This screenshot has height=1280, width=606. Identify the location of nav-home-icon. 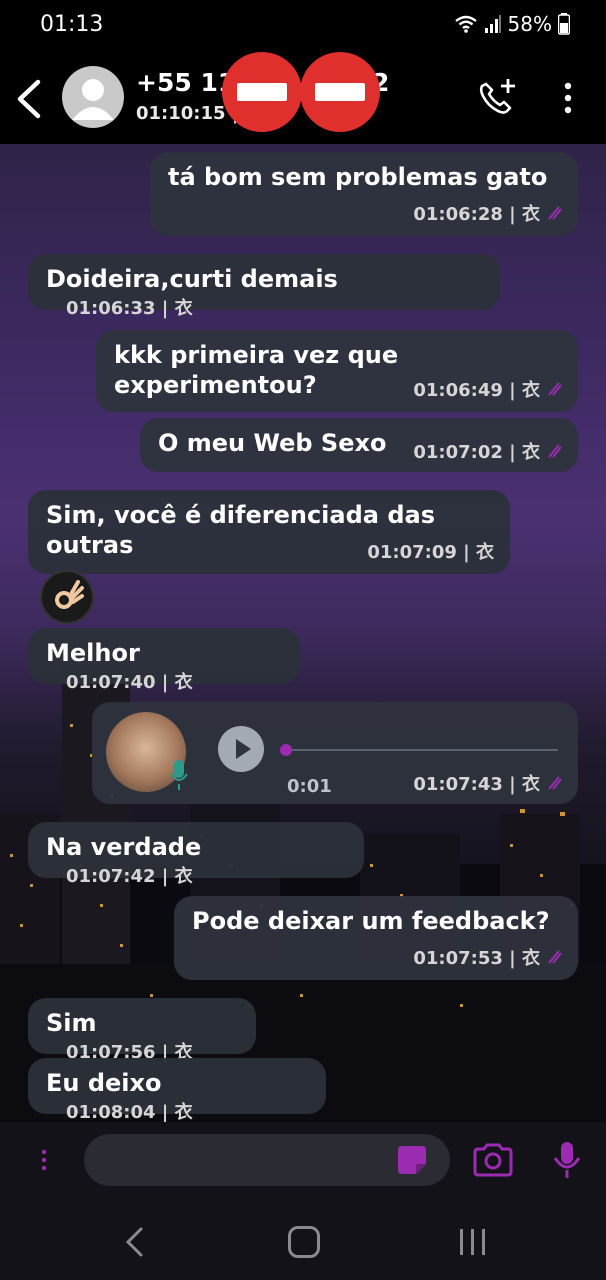
(304, 1242).